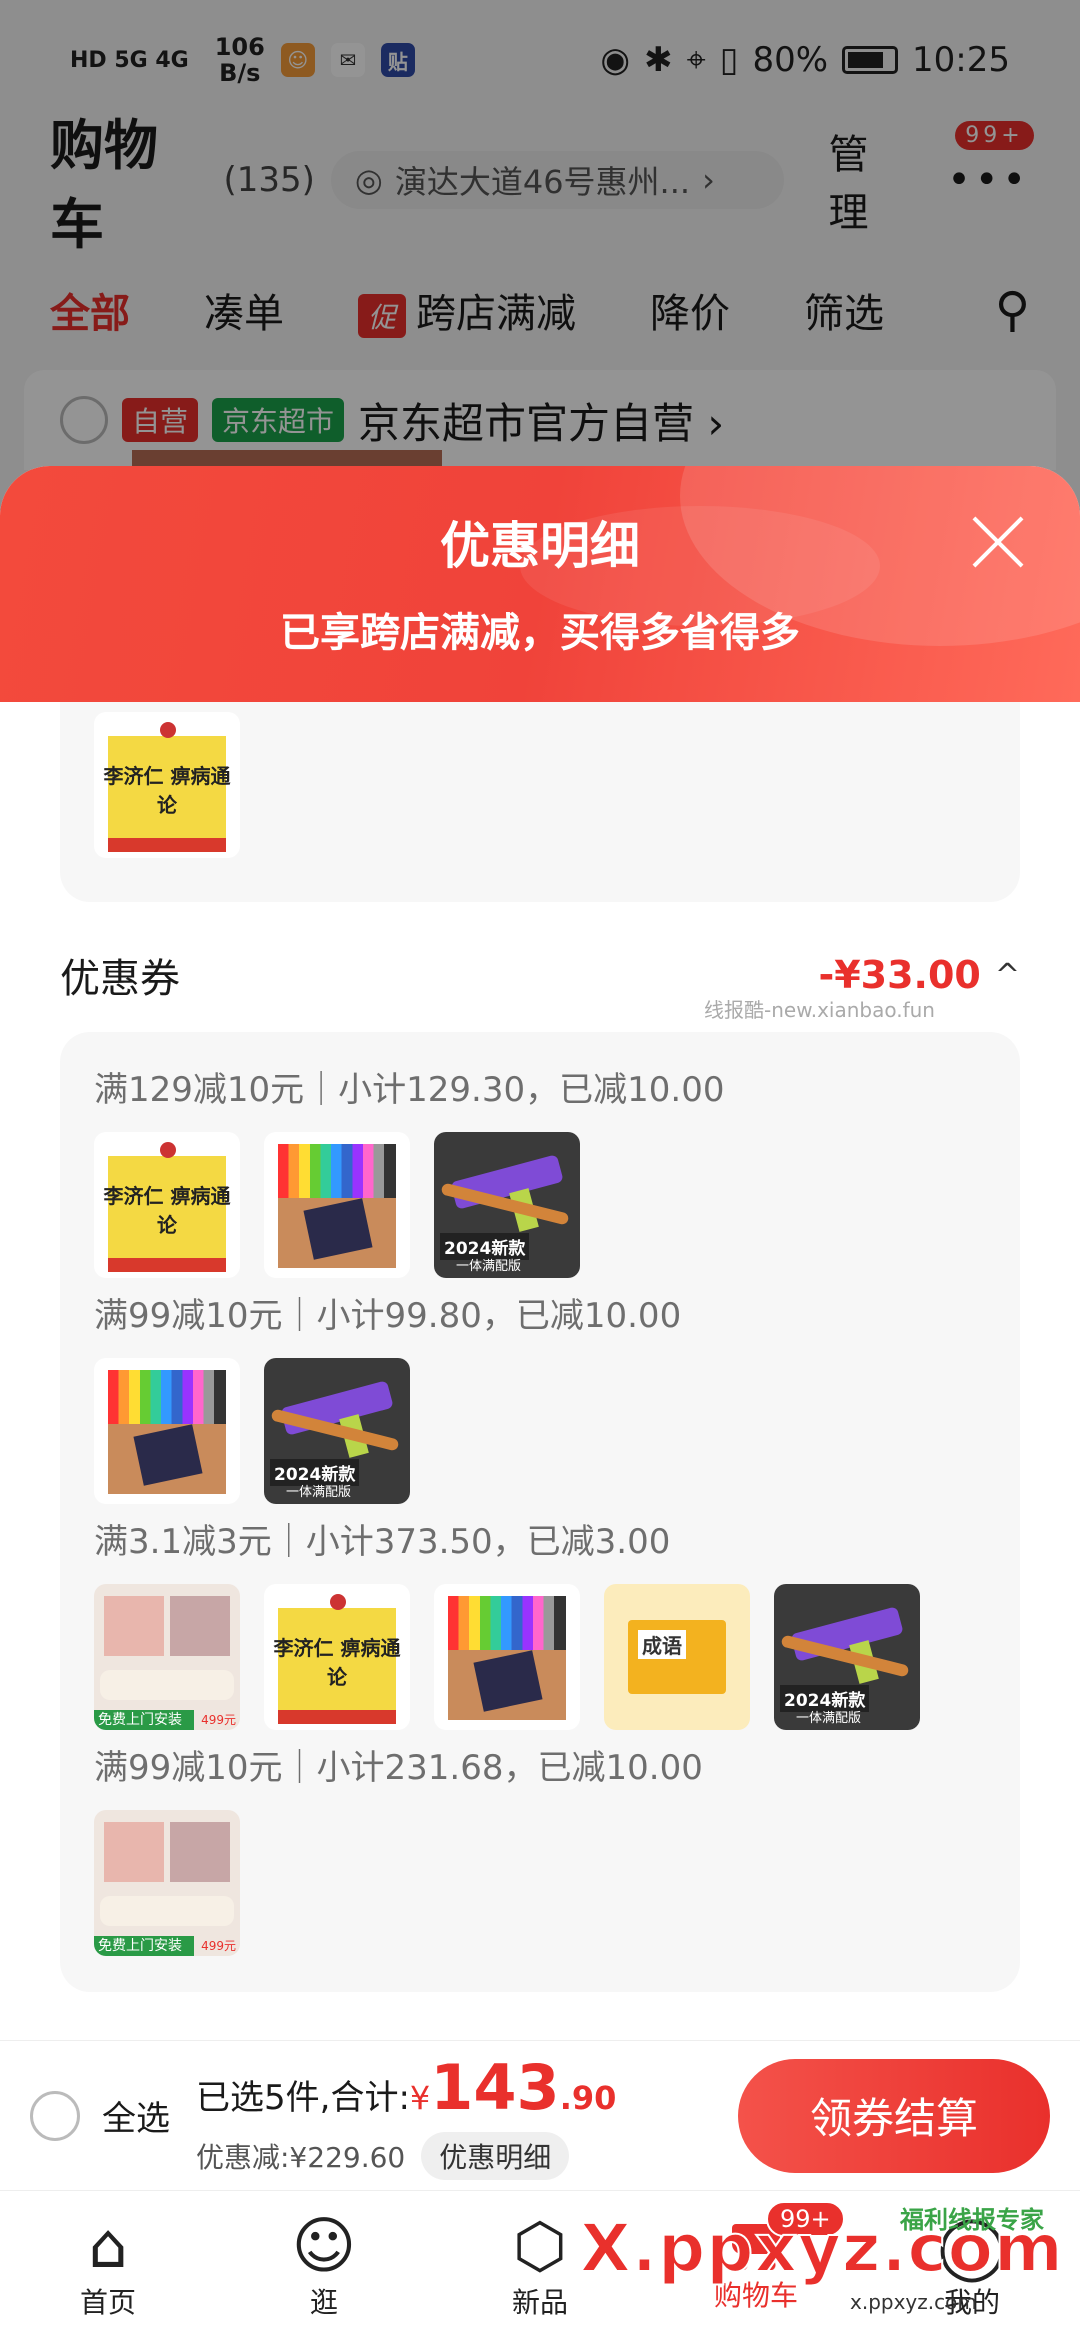  I want to click on discount-text: 优惠减:¥229.60, so click(301, 2157).